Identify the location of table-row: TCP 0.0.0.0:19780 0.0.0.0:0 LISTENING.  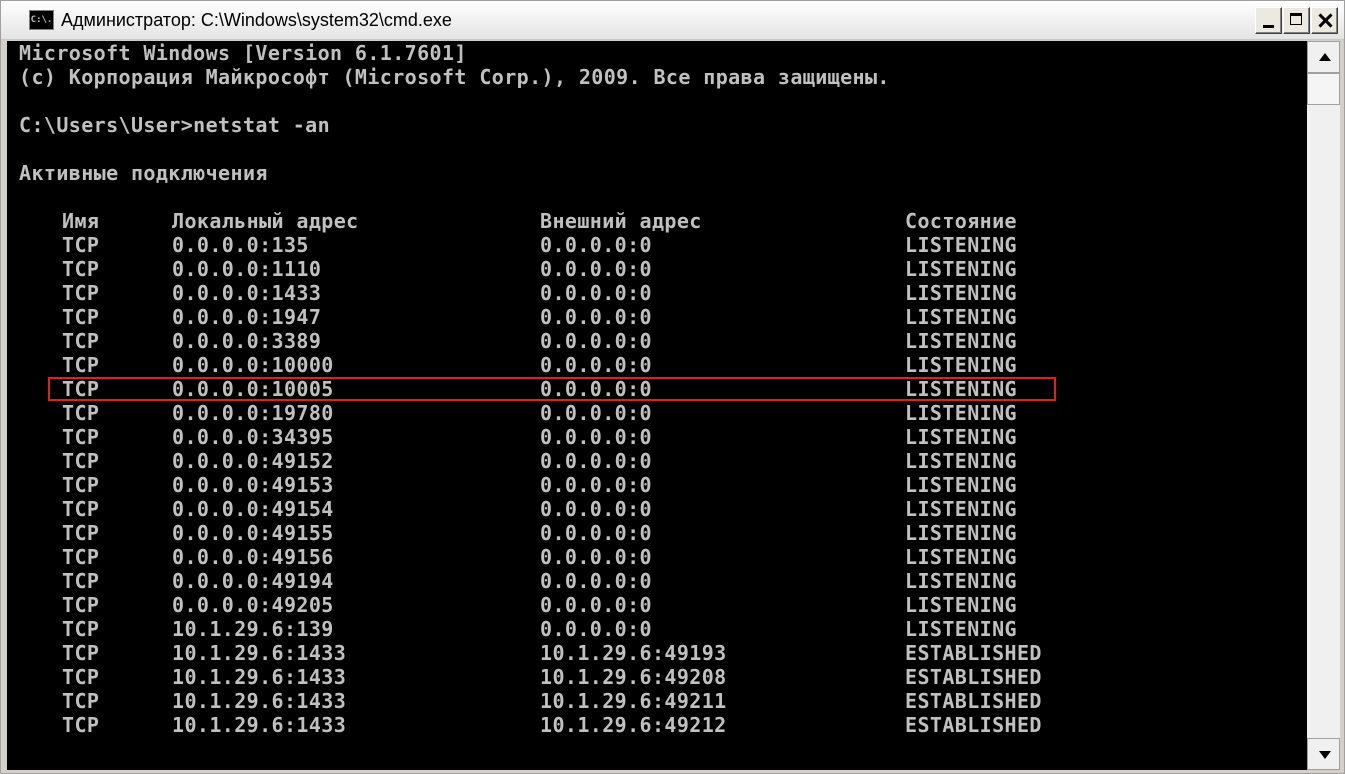
(657, 413).